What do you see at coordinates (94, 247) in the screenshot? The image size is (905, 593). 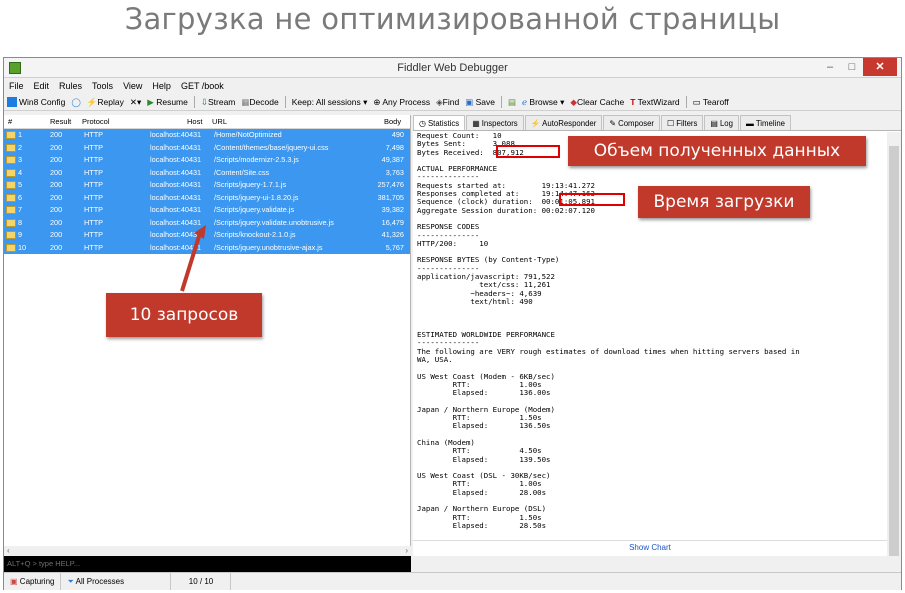 I see `session-cell-protocol: HTTP` at bounding box center [94, 247].